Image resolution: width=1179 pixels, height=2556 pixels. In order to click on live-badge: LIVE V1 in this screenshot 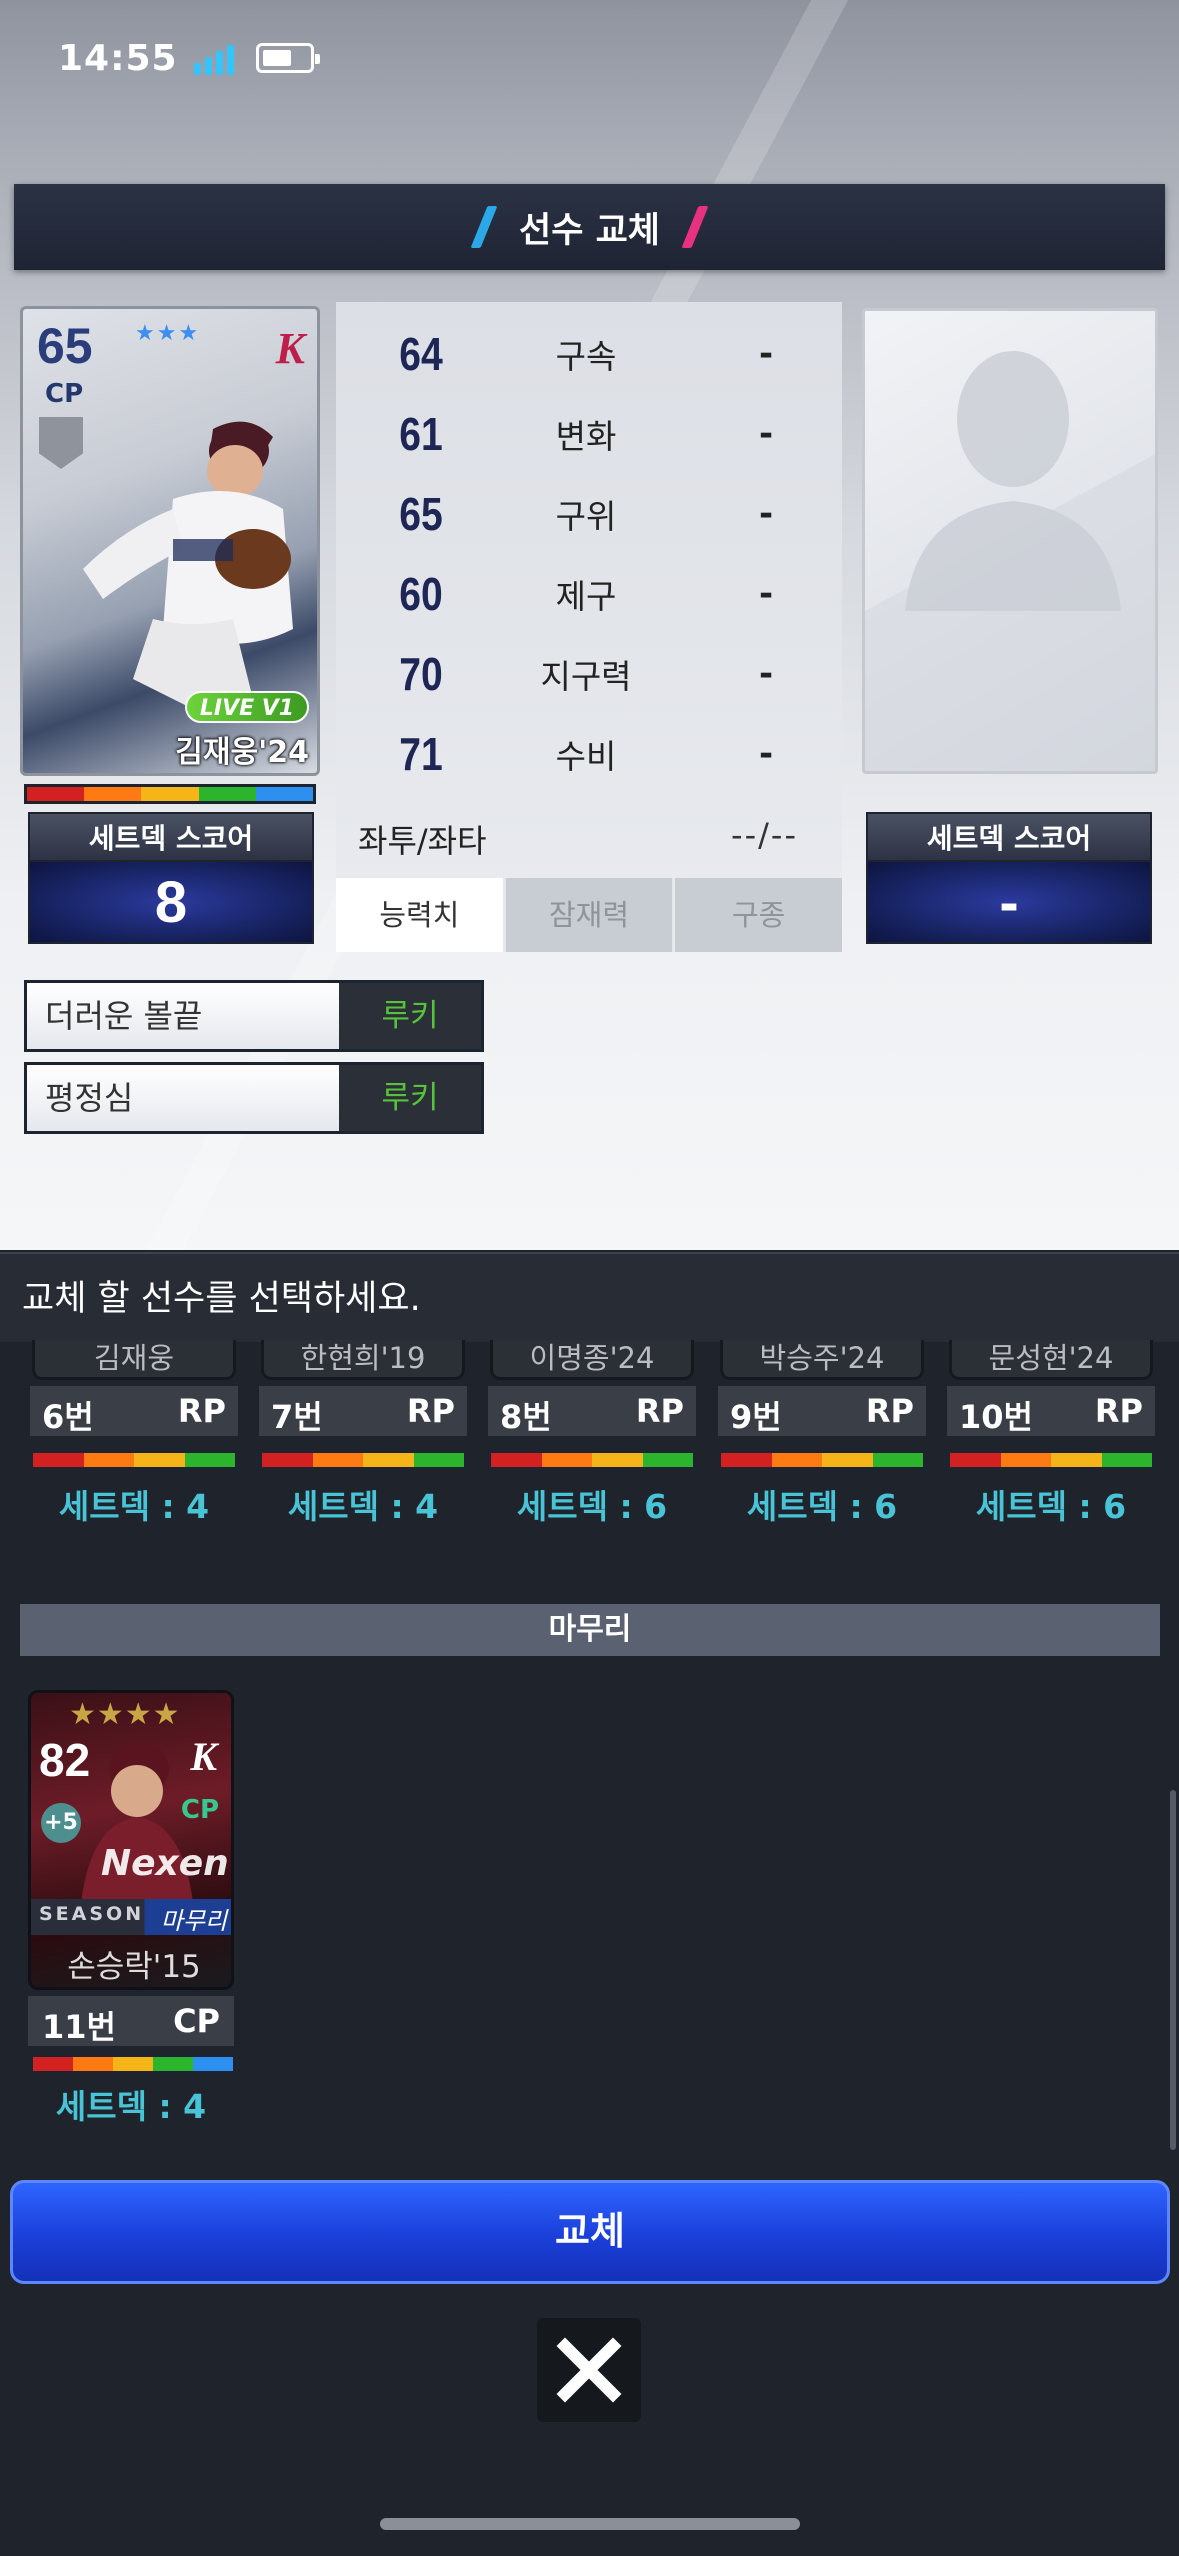, I will do `click(247, 707)`.